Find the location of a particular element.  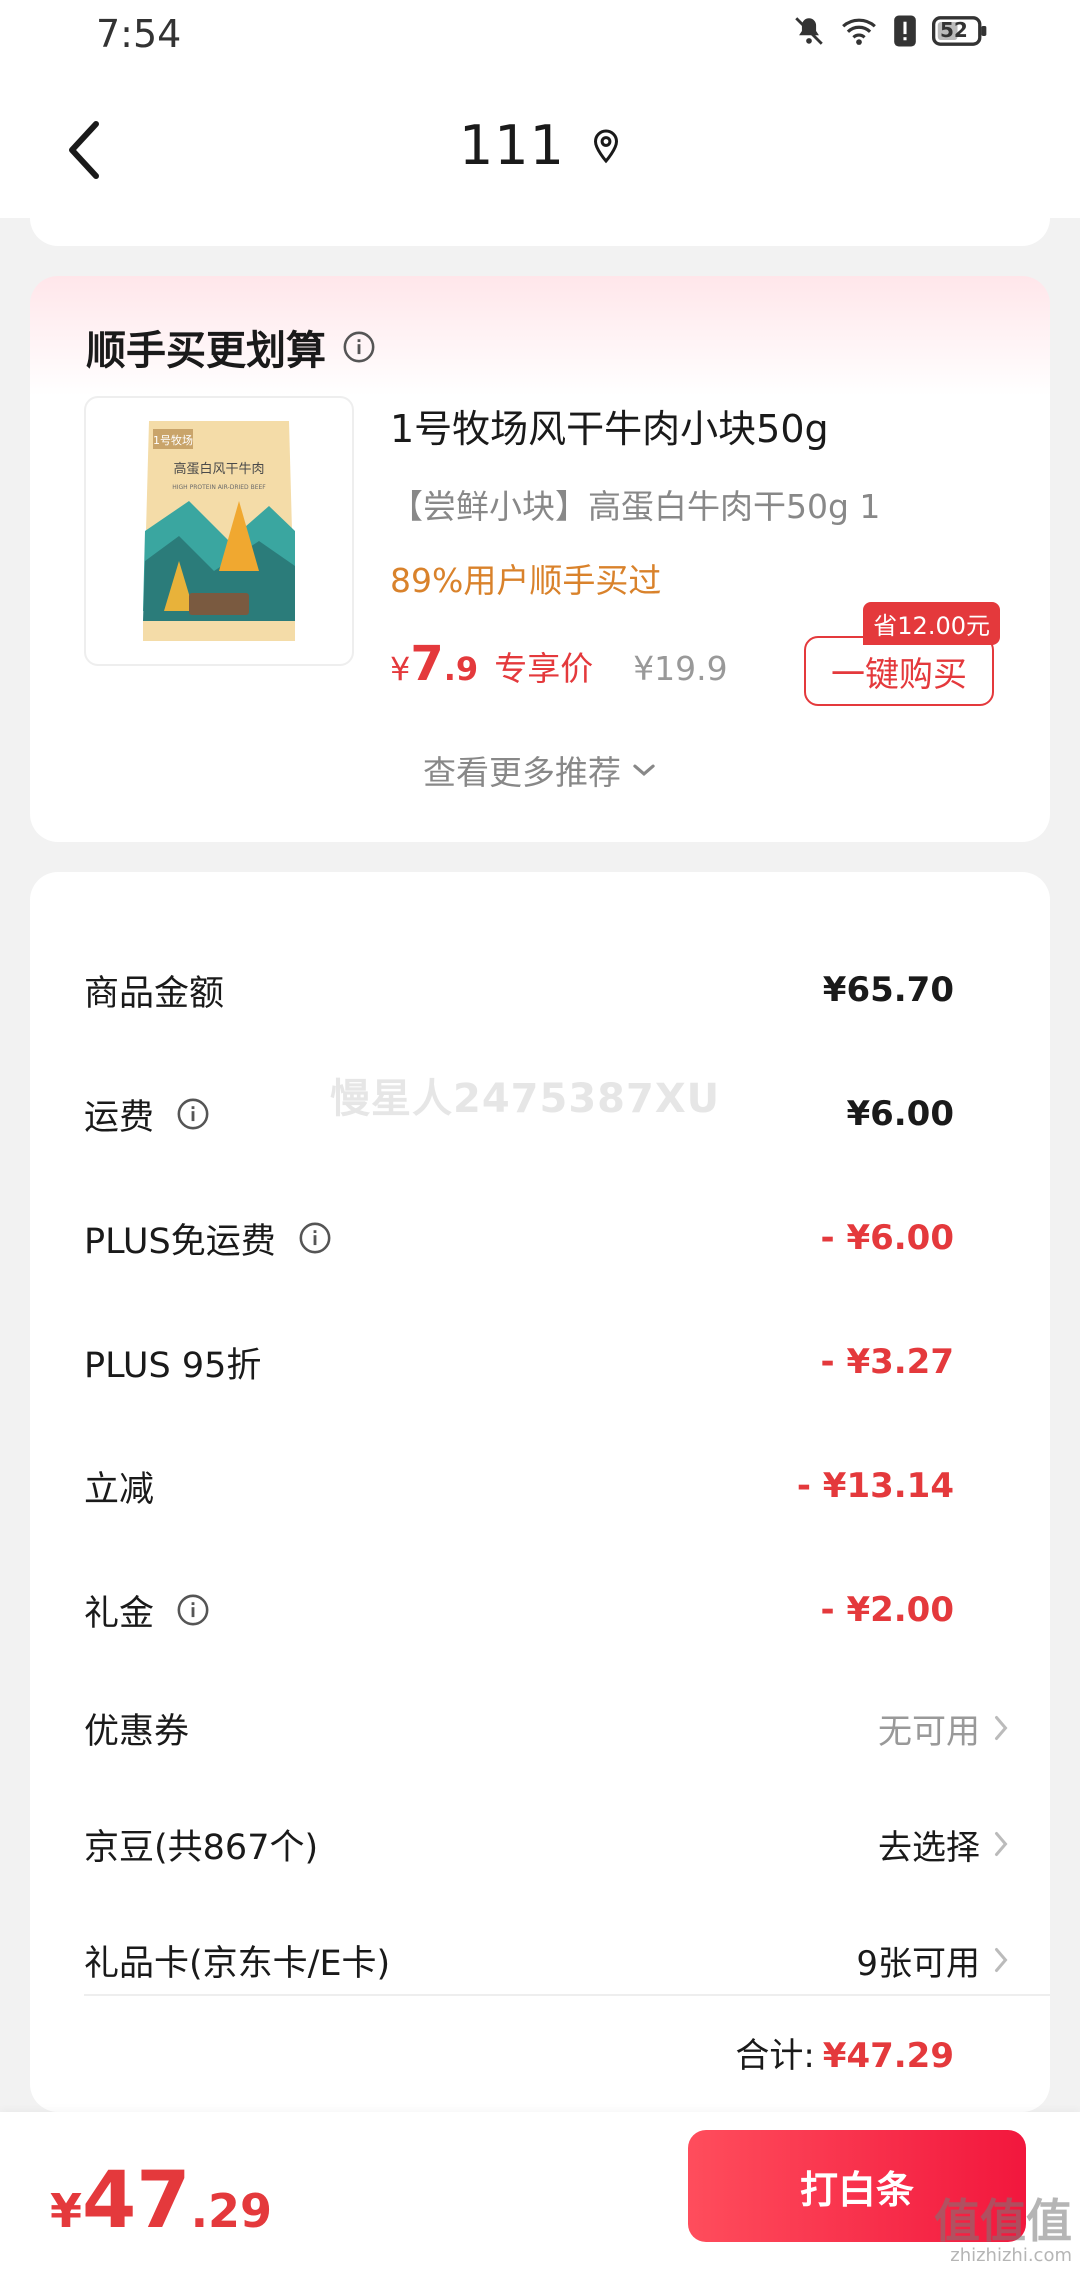

status-icons: 52 is located at coordinates (890, 31).